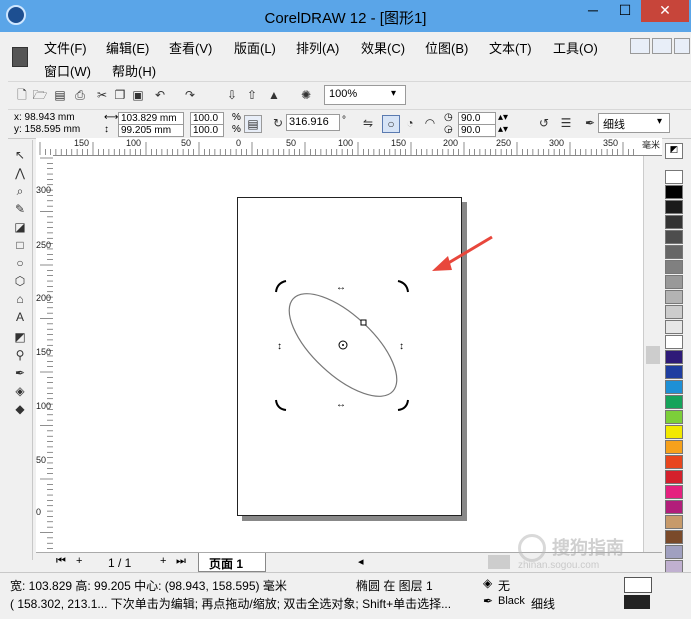 The width and height of the screenshot is (691, 619). I want to click on skew-handle-right: ↕, so click(401, 346).